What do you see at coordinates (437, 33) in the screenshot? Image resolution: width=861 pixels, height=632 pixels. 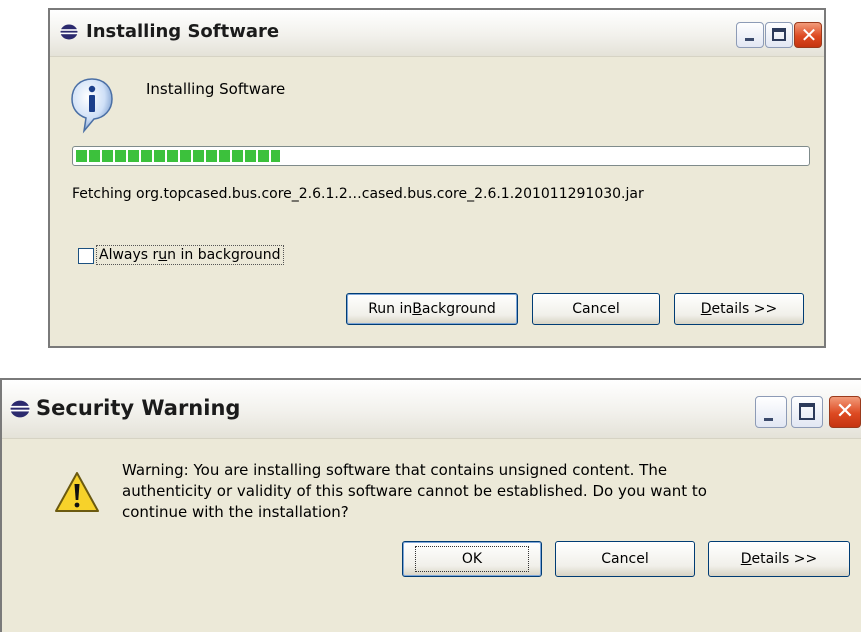 I see `title-bar: Installing Software ✕` at bounding box center [437, 33].